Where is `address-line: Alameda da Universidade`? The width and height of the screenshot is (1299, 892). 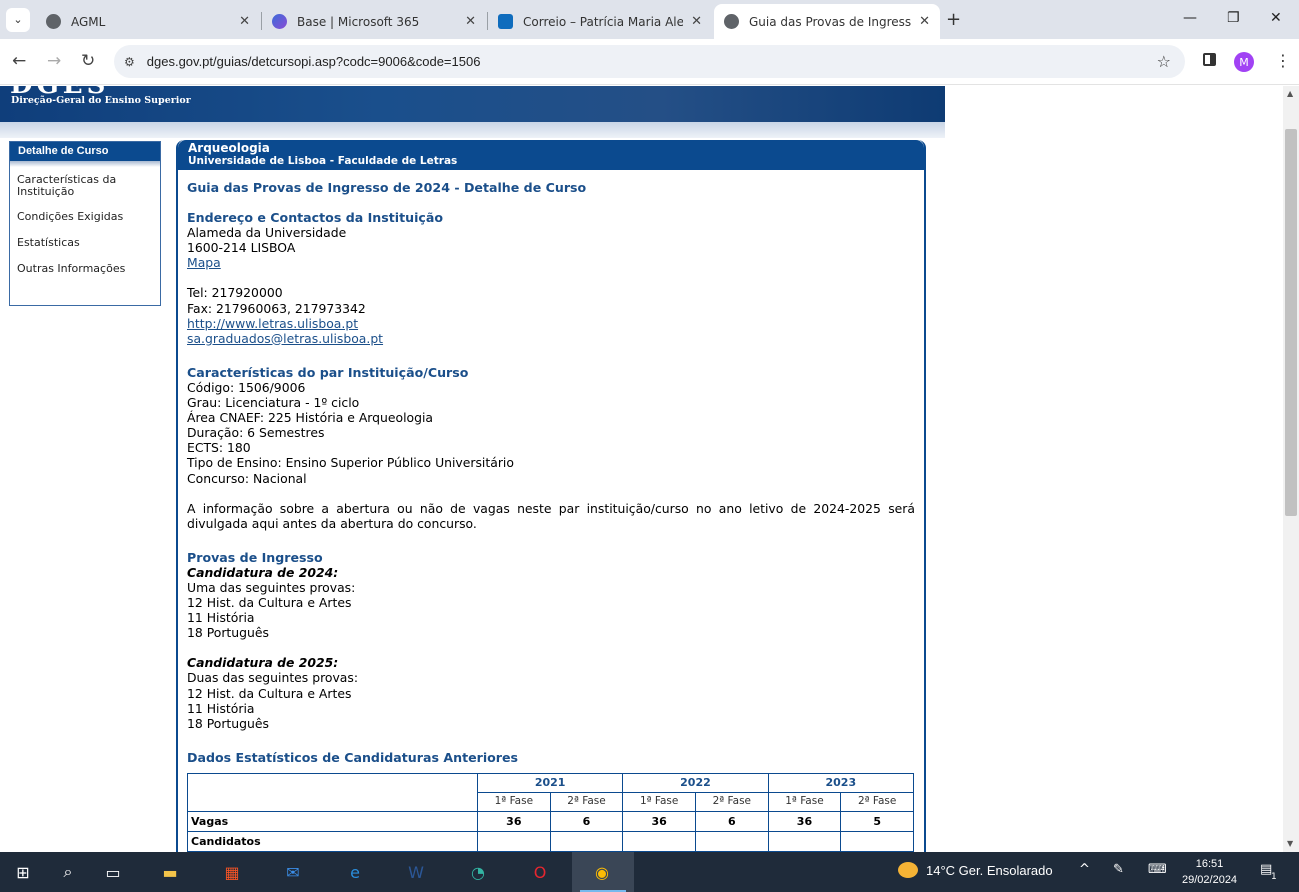 address-line: Alameda da Universidade is located at coordinates (267, 233).